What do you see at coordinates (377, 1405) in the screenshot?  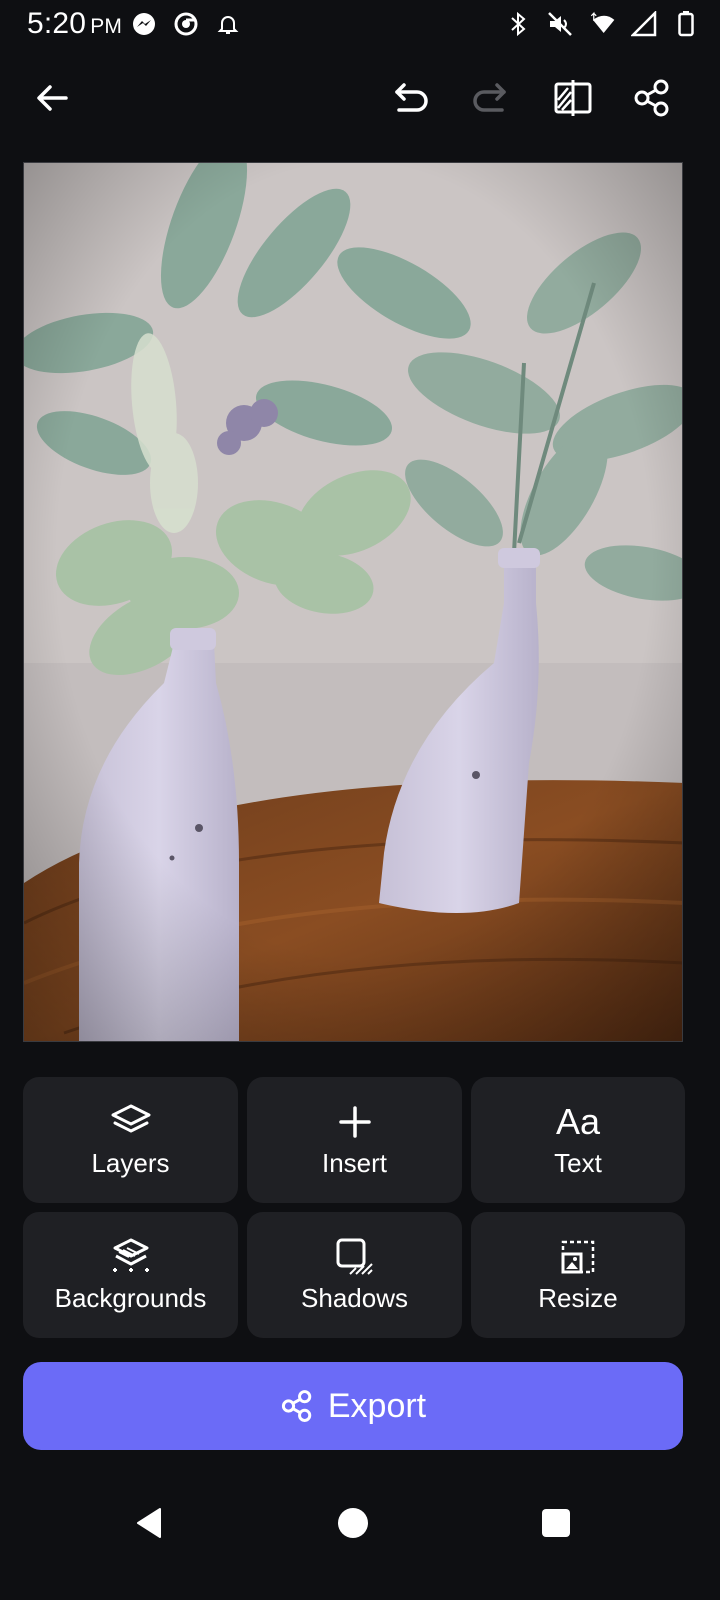 I see `export-label: Export` at bounding box center [377, 1405].